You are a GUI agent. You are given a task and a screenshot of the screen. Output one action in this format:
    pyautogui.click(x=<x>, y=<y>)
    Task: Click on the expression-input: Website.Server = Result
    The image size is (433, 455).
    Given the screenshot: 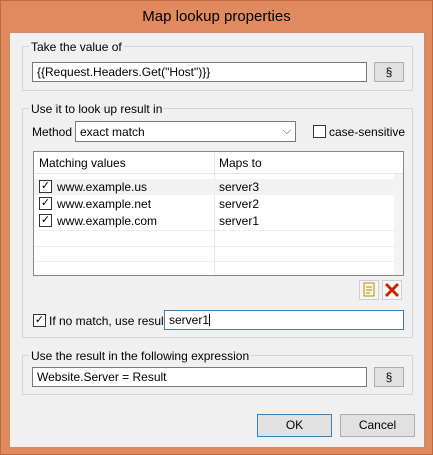 What is the action you would take?
    pyautogui.click(x=199, y=377)
    